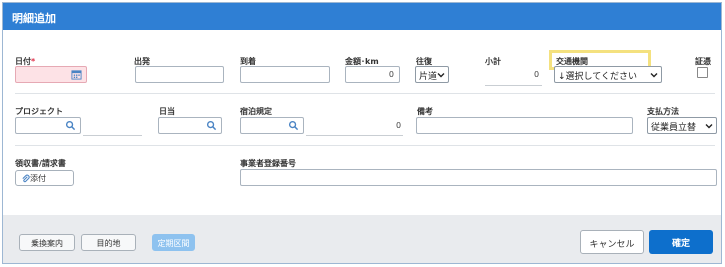  What do you see at coordinates (39, 111) in the screenshot?
I see `project-label: プロジェクト` at bounding box center [39, 111].